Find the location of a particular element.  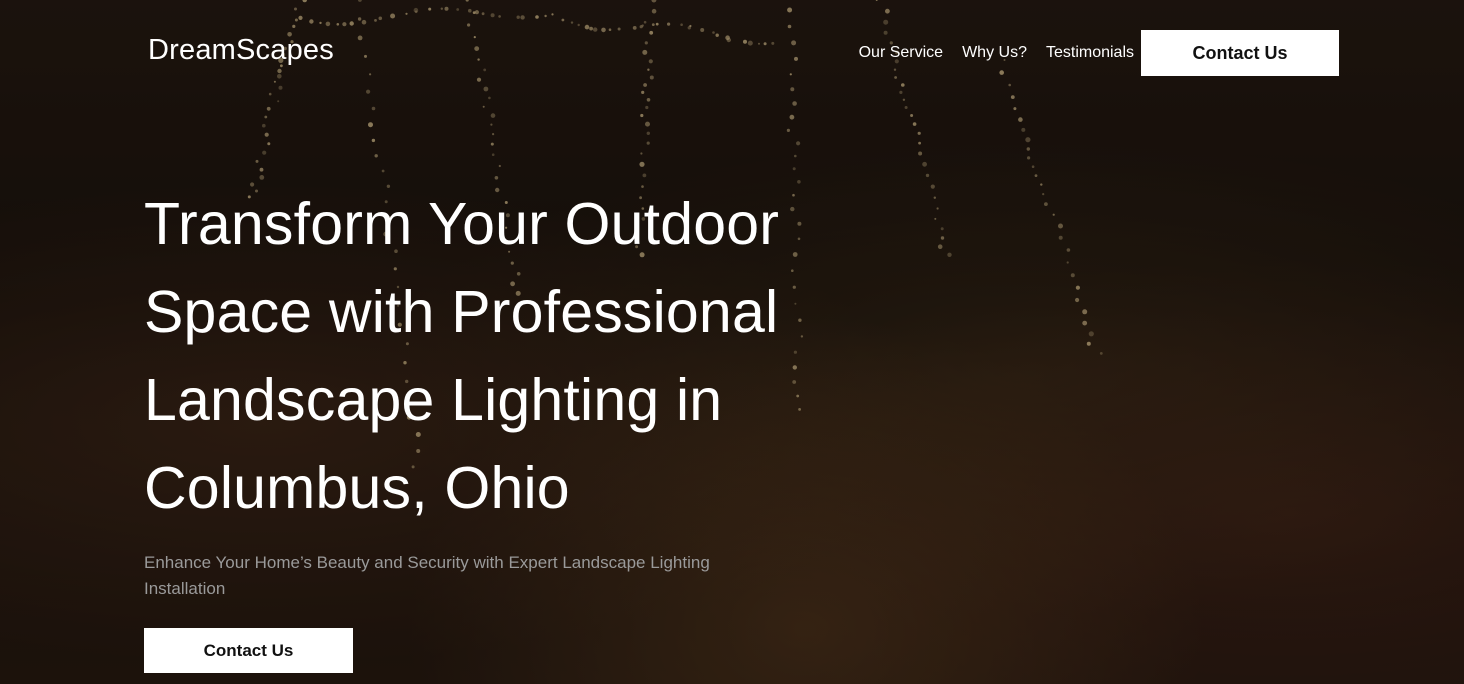

hero-contact-button: Contact Us is located at coordinates (248, 650).